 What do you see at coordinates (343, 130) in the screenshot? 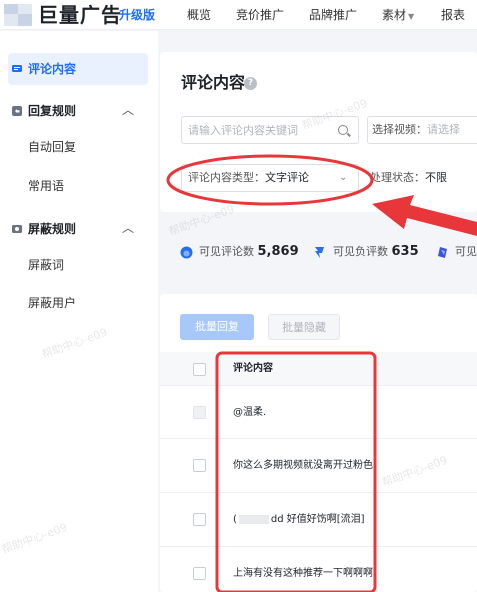
I see `search-icon` at bounding box center [343, 130].